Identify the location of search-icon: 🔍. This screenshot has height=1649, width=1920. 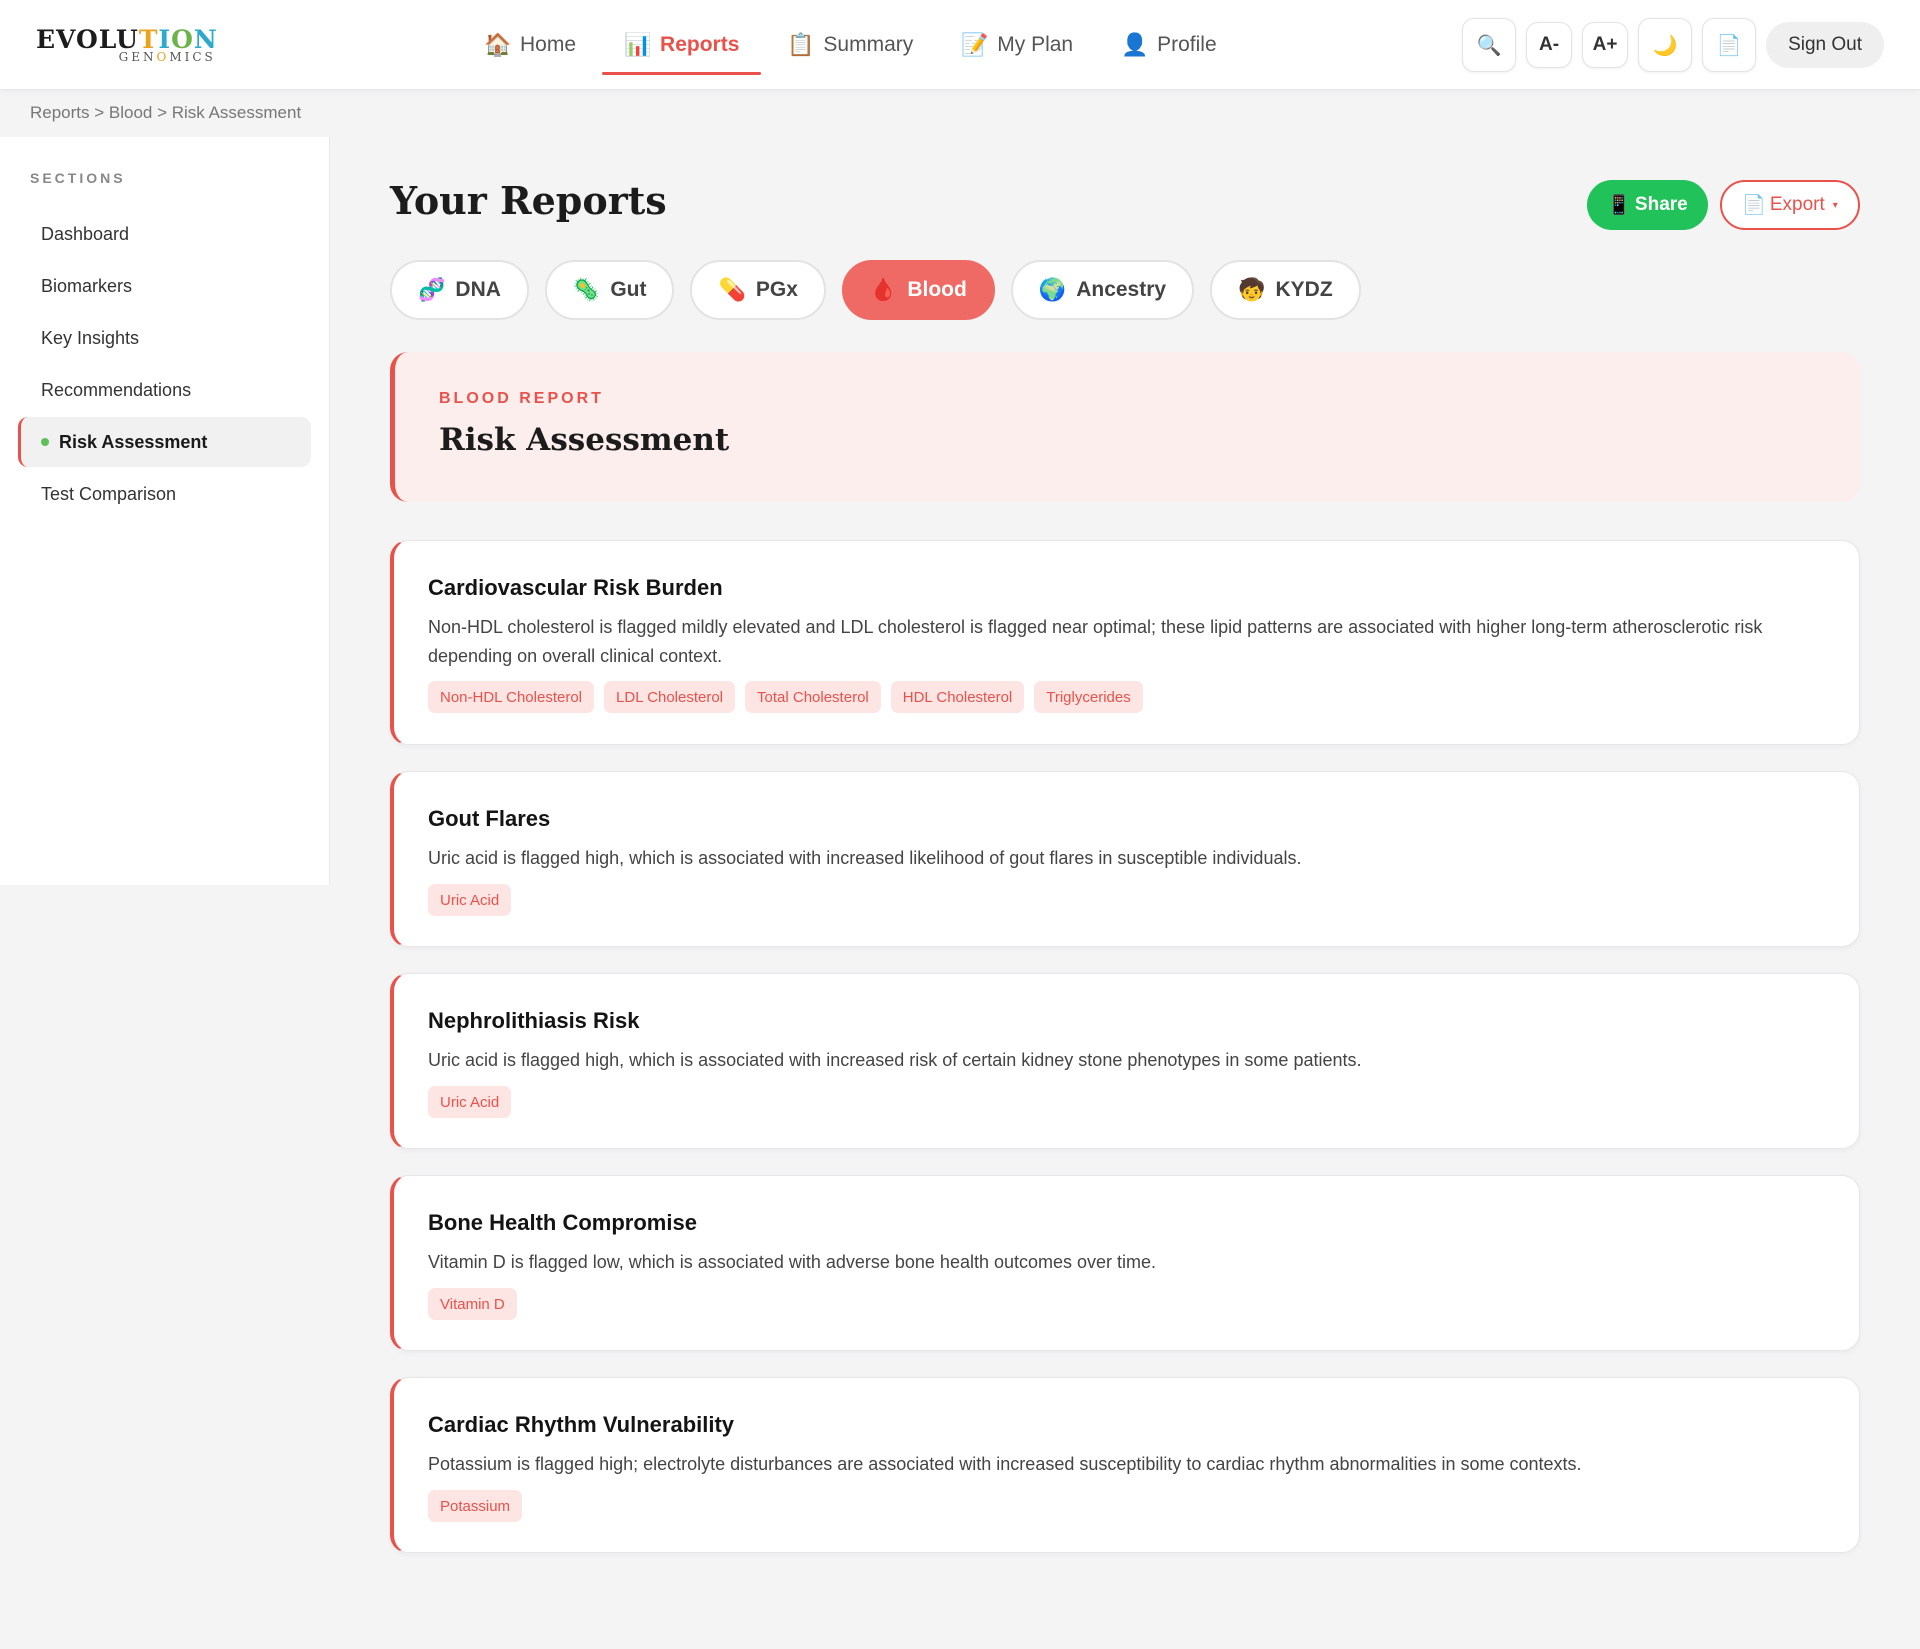
(1489, 45).